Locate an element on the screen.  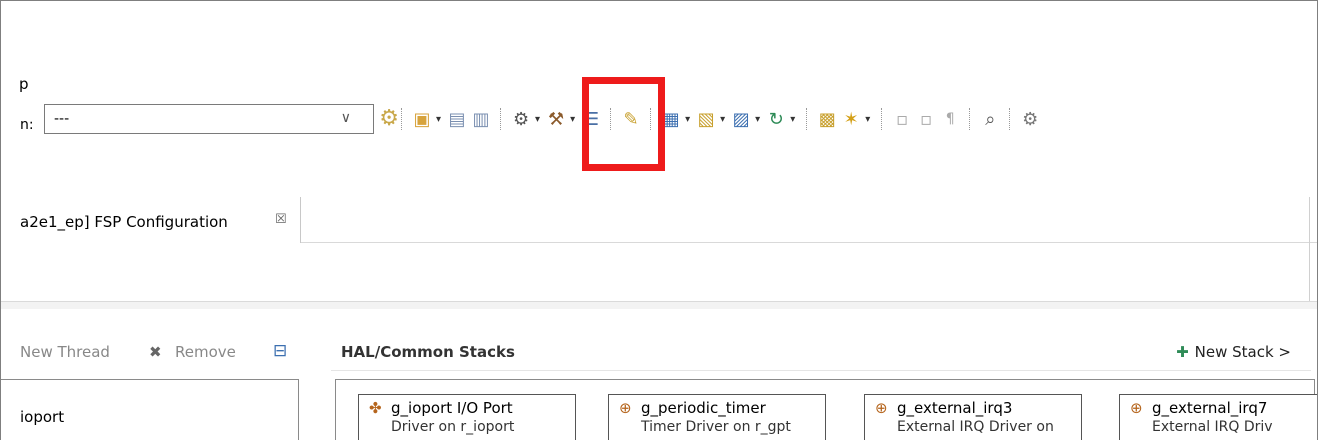
pilcrow-icon: ¶ is located at coordinates (950, 119).